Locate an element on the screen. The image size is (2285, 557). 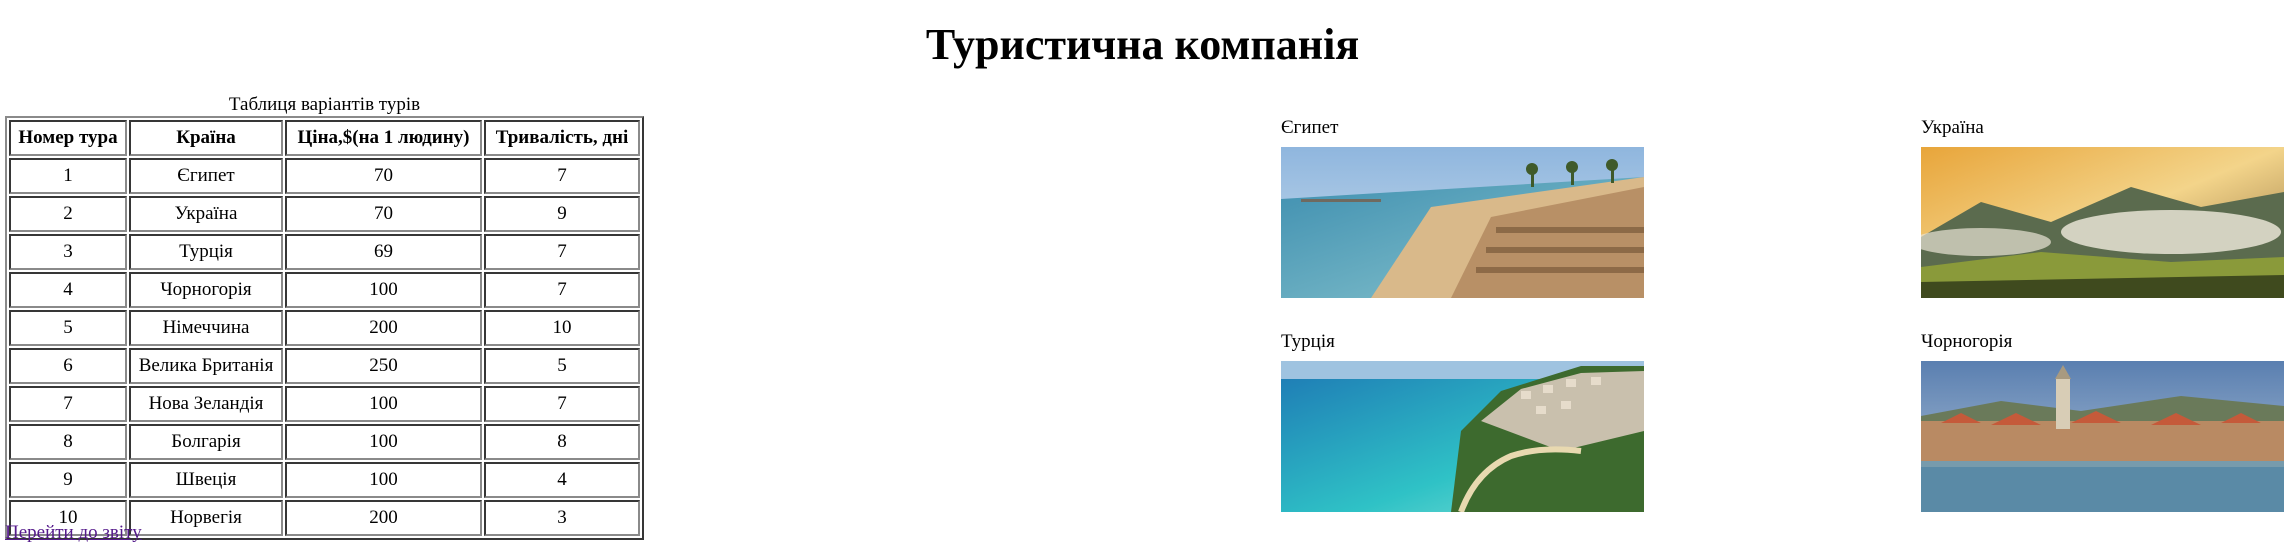
cell-tour-number: 1 is located at coordinates (68, 176).